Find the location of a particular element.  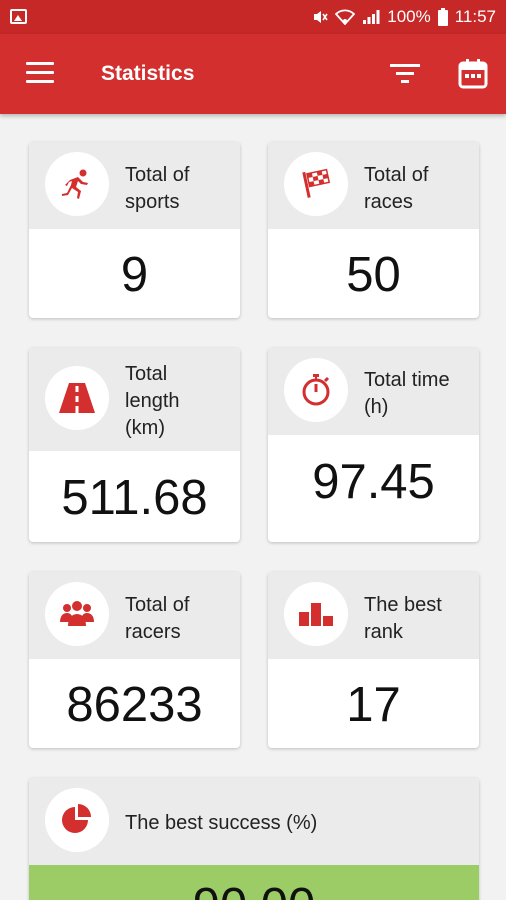

signal-icon is located at coordinates (371, 17).